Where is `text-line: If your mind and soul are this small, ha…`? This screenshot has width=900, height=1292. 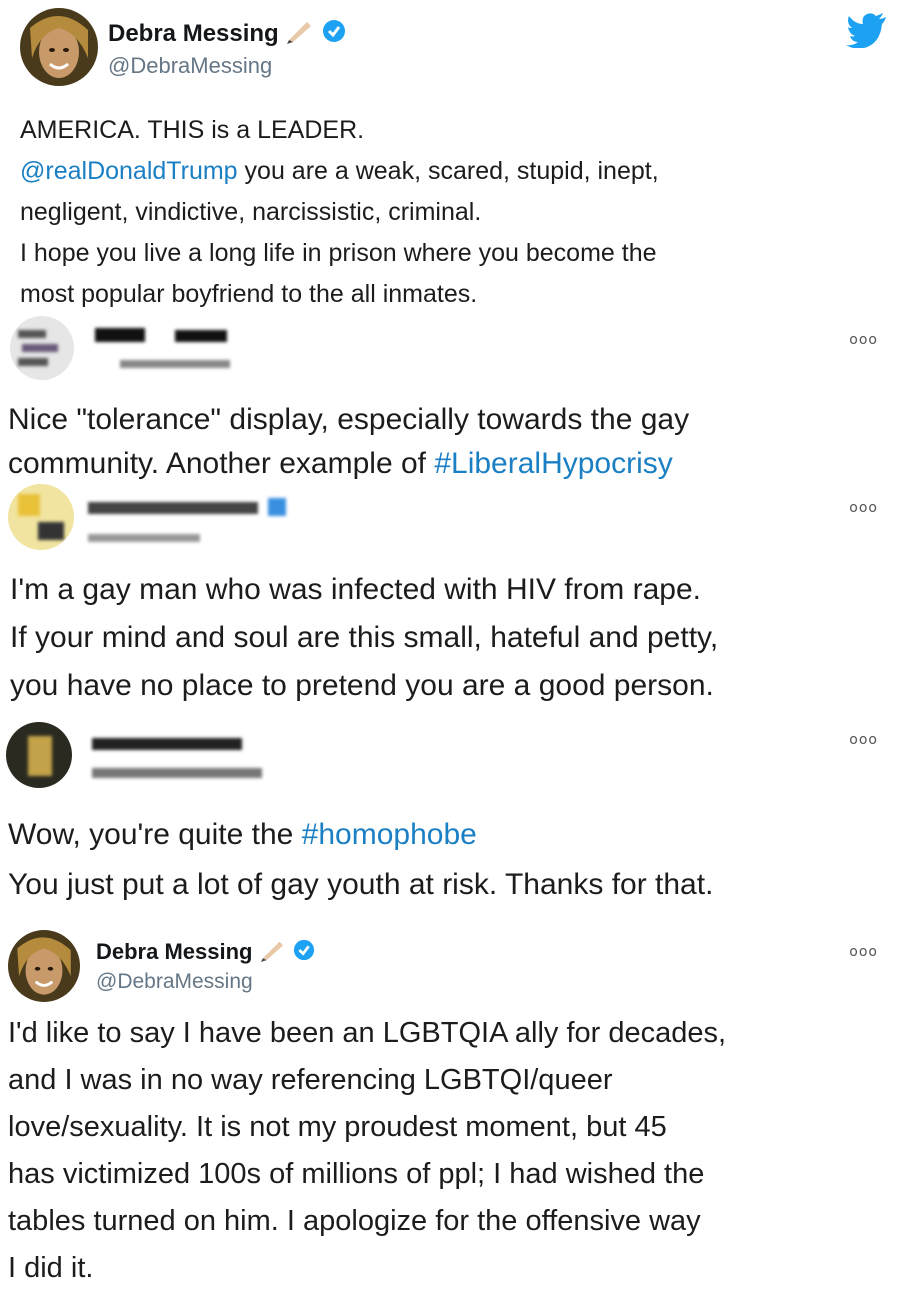
text-line: If your mind and soul are this small, ha… is located at coordinates (364, 638).